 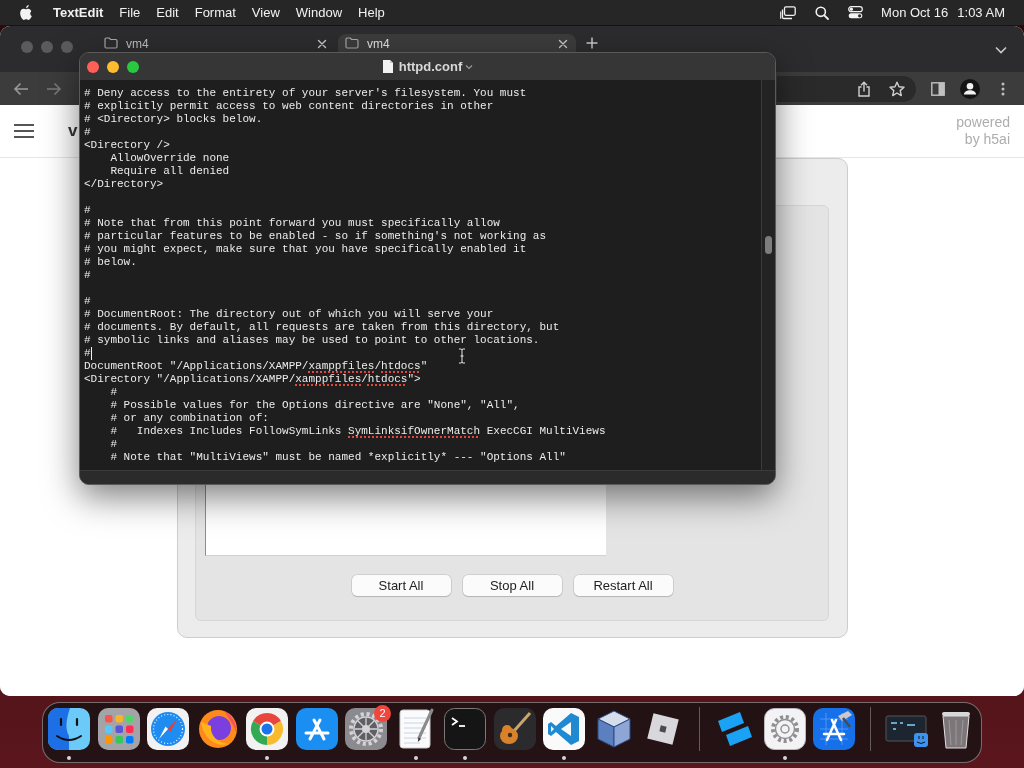 What do you see at coordinates (371, 12) in the screenshot?
I see `menu-item: Help` at bounding box center [371, 12].